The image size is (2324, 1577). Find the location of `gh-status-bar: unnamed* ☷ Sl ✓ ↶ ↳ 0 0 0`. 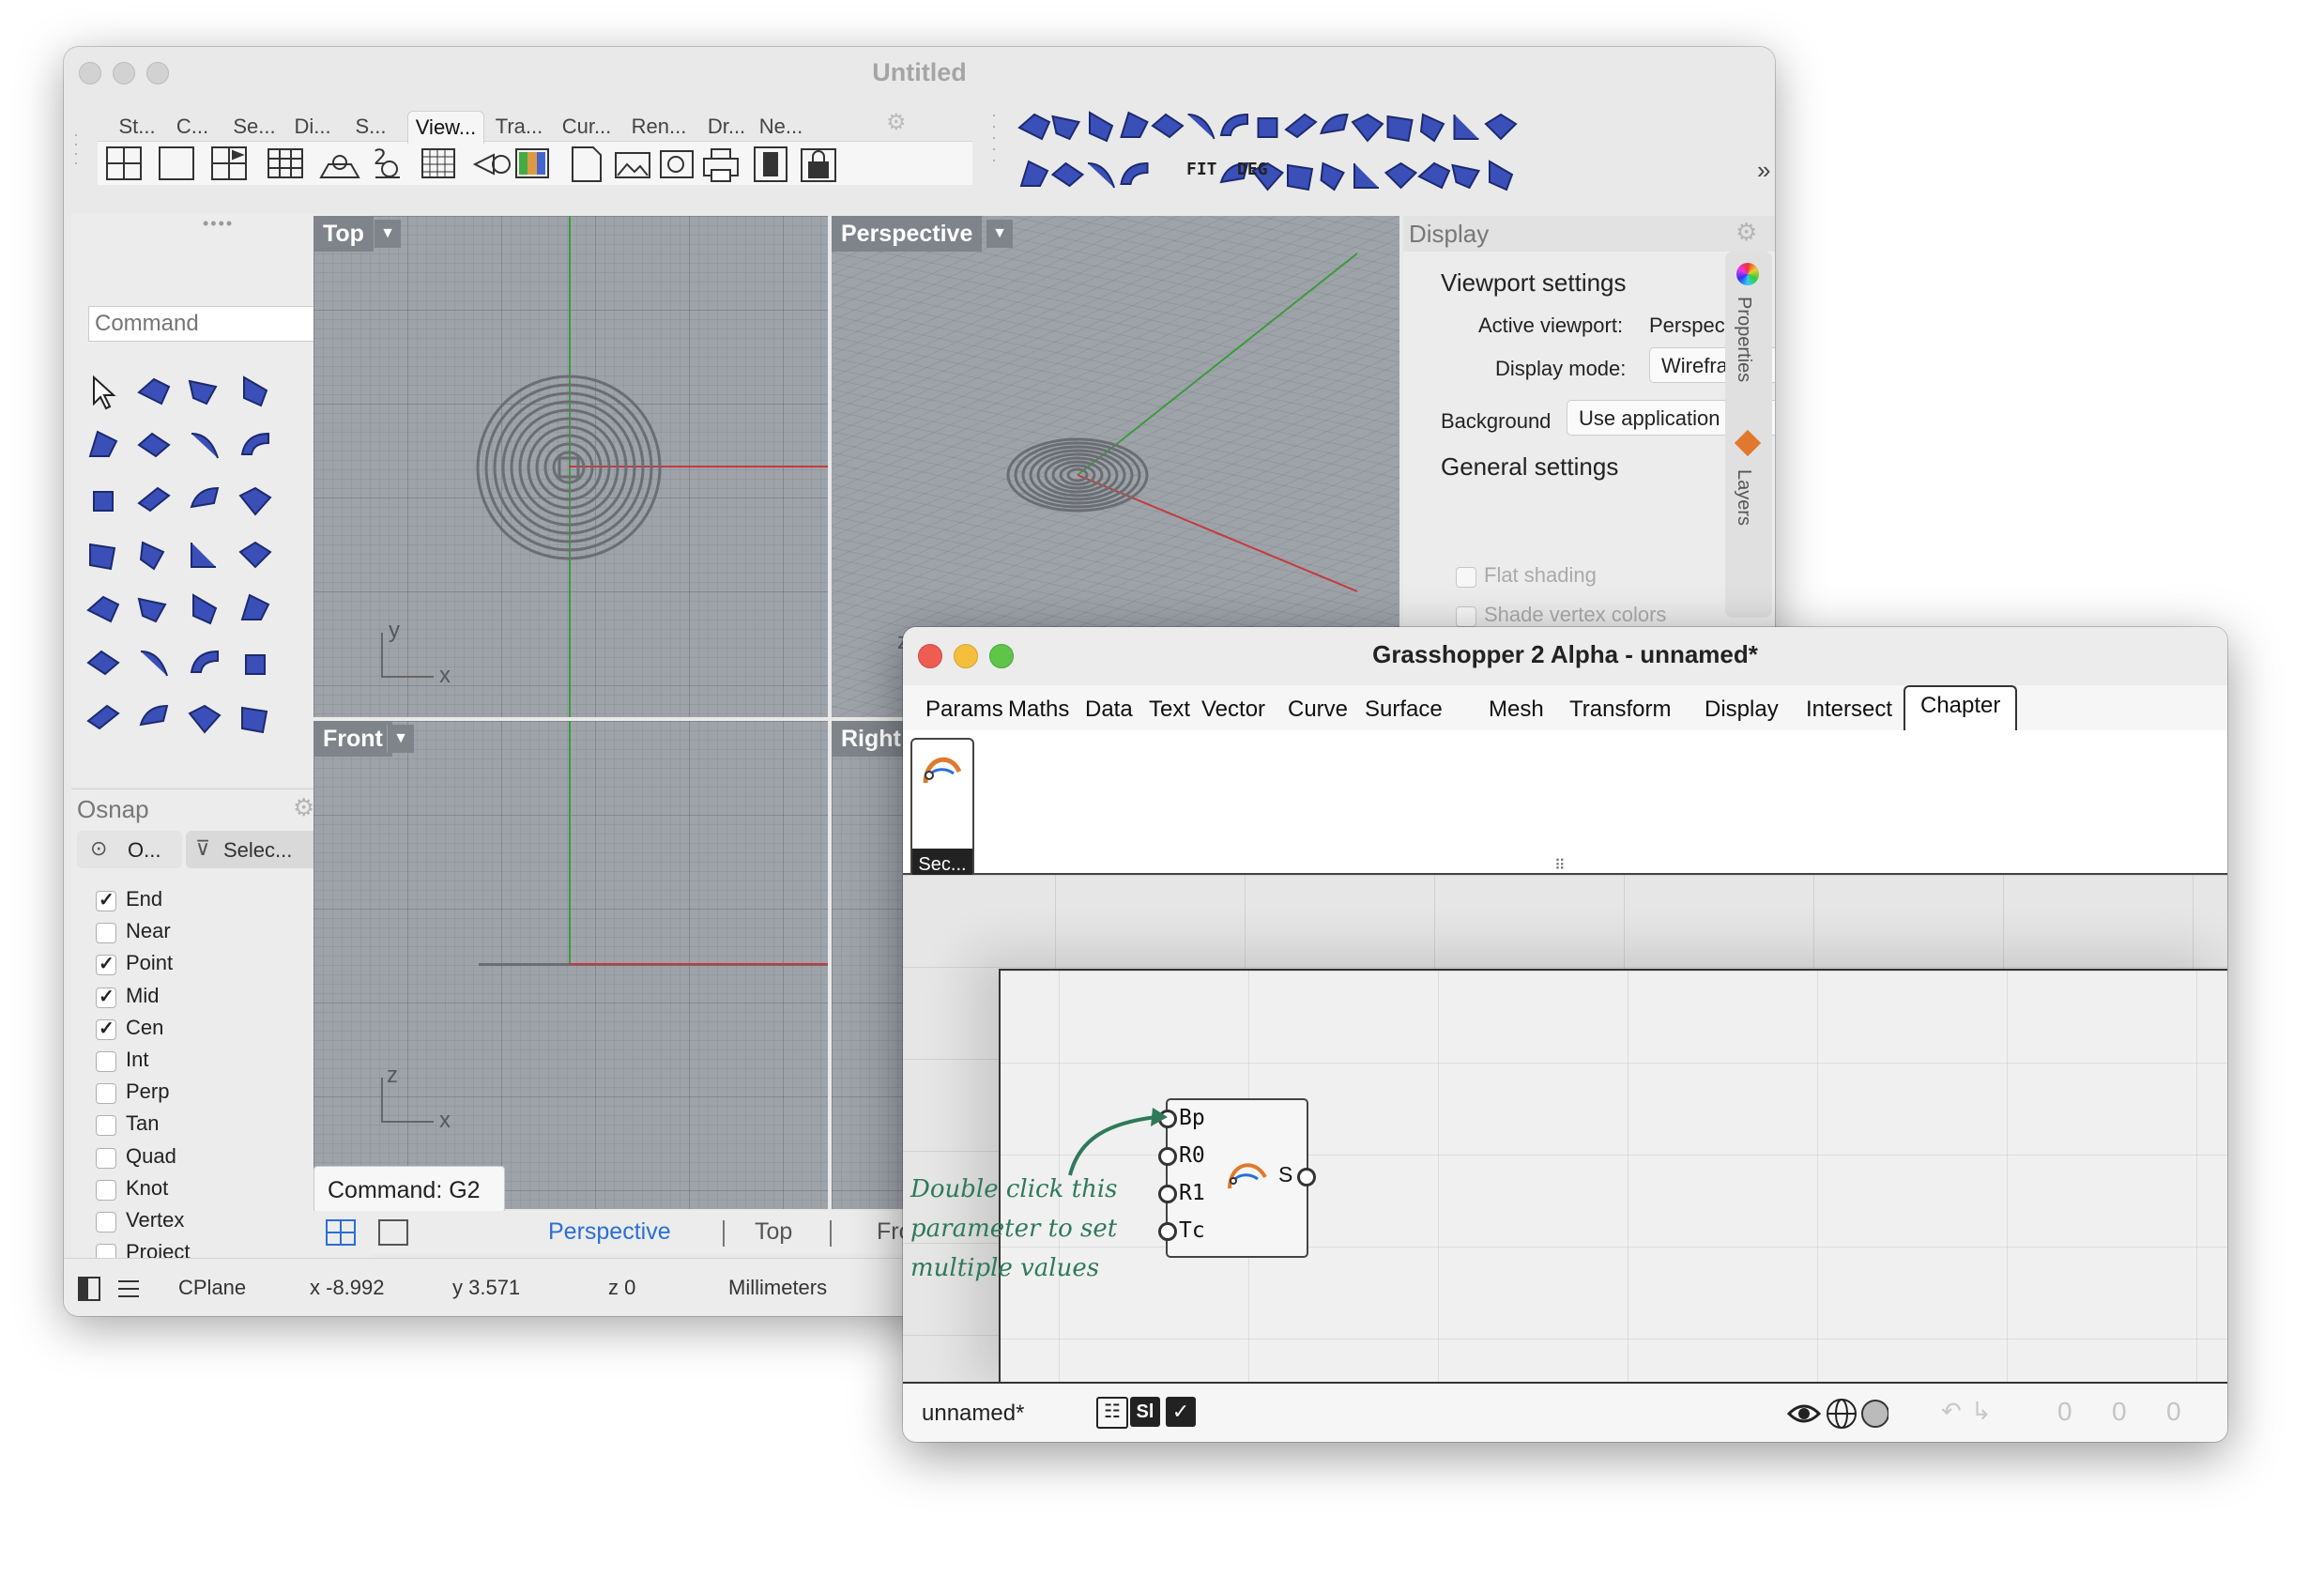

gh-status-bar: unnamed* ☷ Sl ✓ ↶ ↳ 0 0 0 is located at coordinates (1565, 1412).